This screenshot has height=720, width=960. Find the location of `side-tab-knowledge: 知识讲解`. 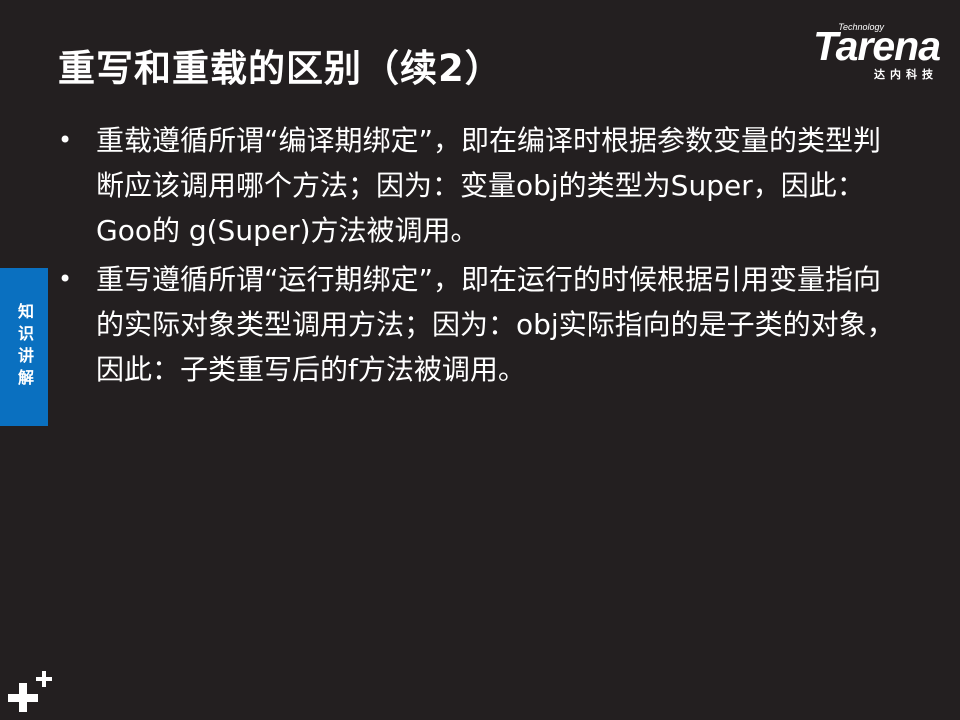

side-tab-knowledge: 知识讲解 is located at coordinates (24, 347).